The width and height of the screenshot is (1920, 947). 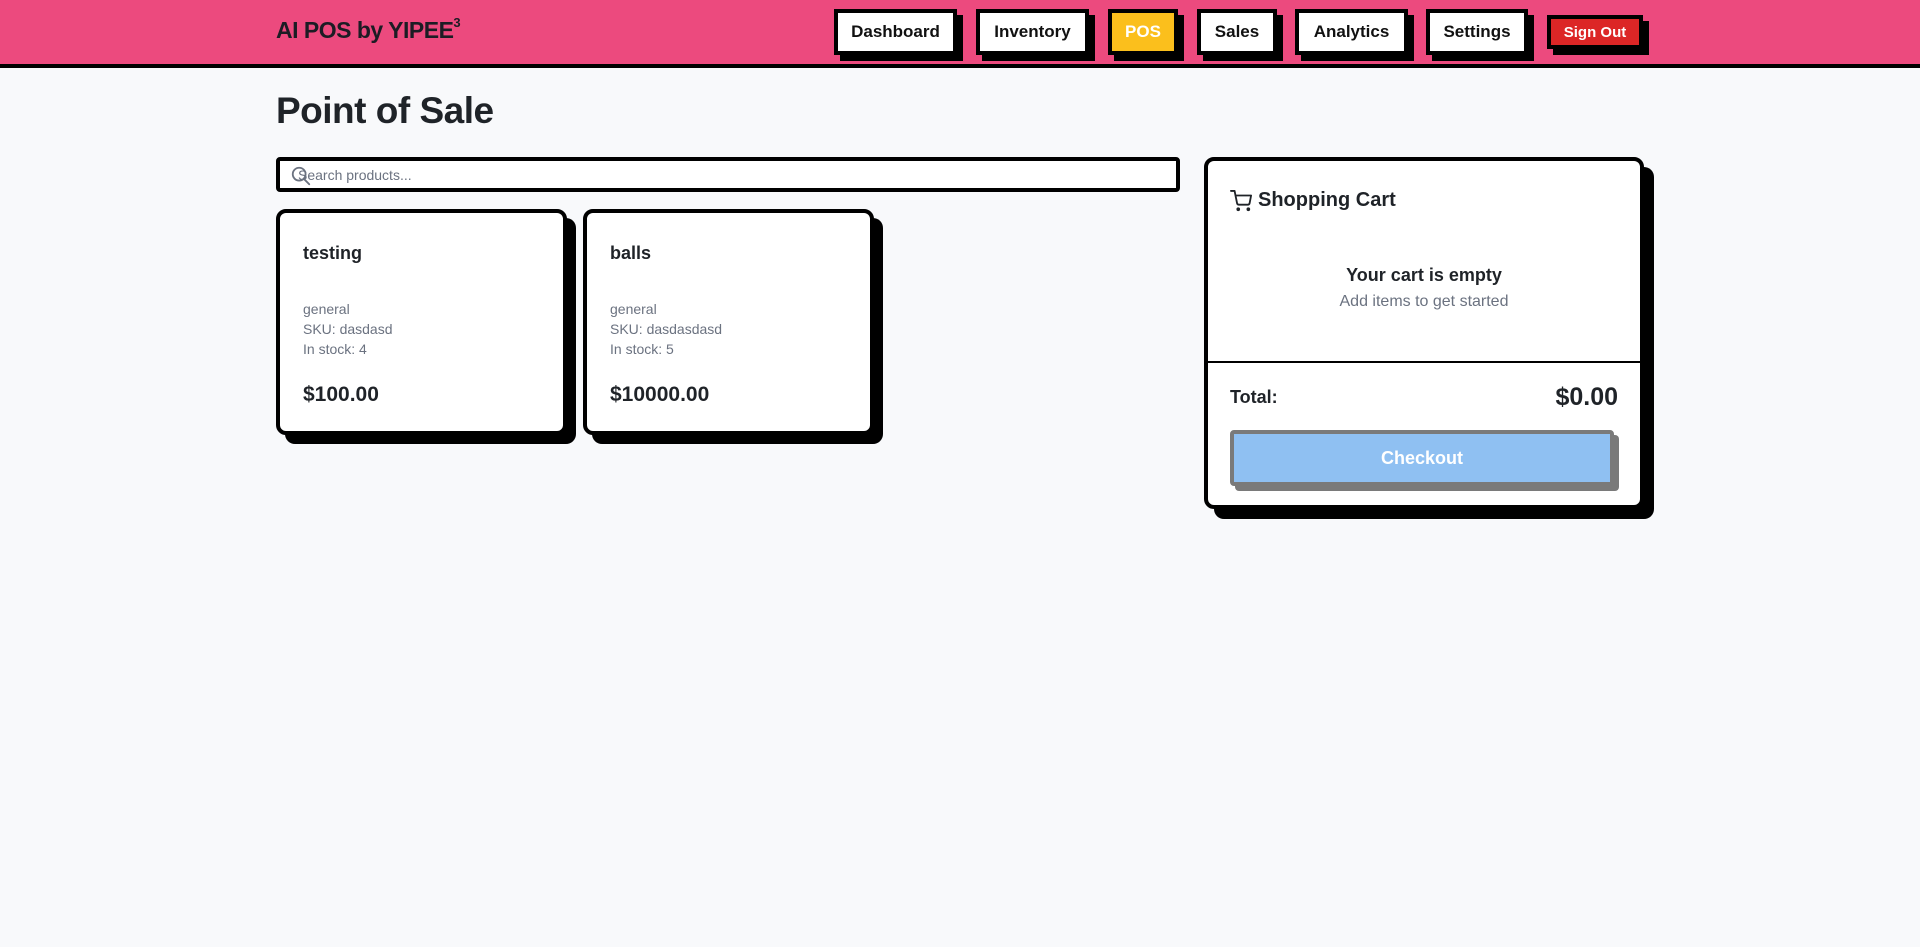 I want to click on nav-analytics: Analytics, so click(x=1351, y=32).